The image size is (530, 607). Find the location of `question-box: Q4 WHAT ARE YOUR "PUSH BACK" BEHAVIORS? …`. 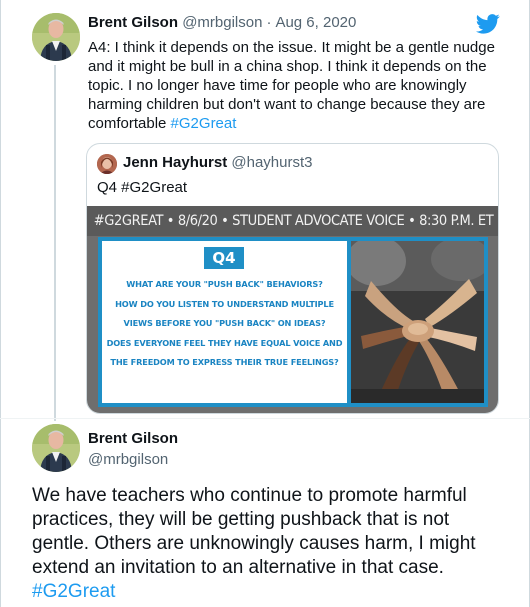

question-box: Q4 WHAT ARE YOUR "PUSH BACK" BEHAVIORS? … is located at coordinates (224, 322).